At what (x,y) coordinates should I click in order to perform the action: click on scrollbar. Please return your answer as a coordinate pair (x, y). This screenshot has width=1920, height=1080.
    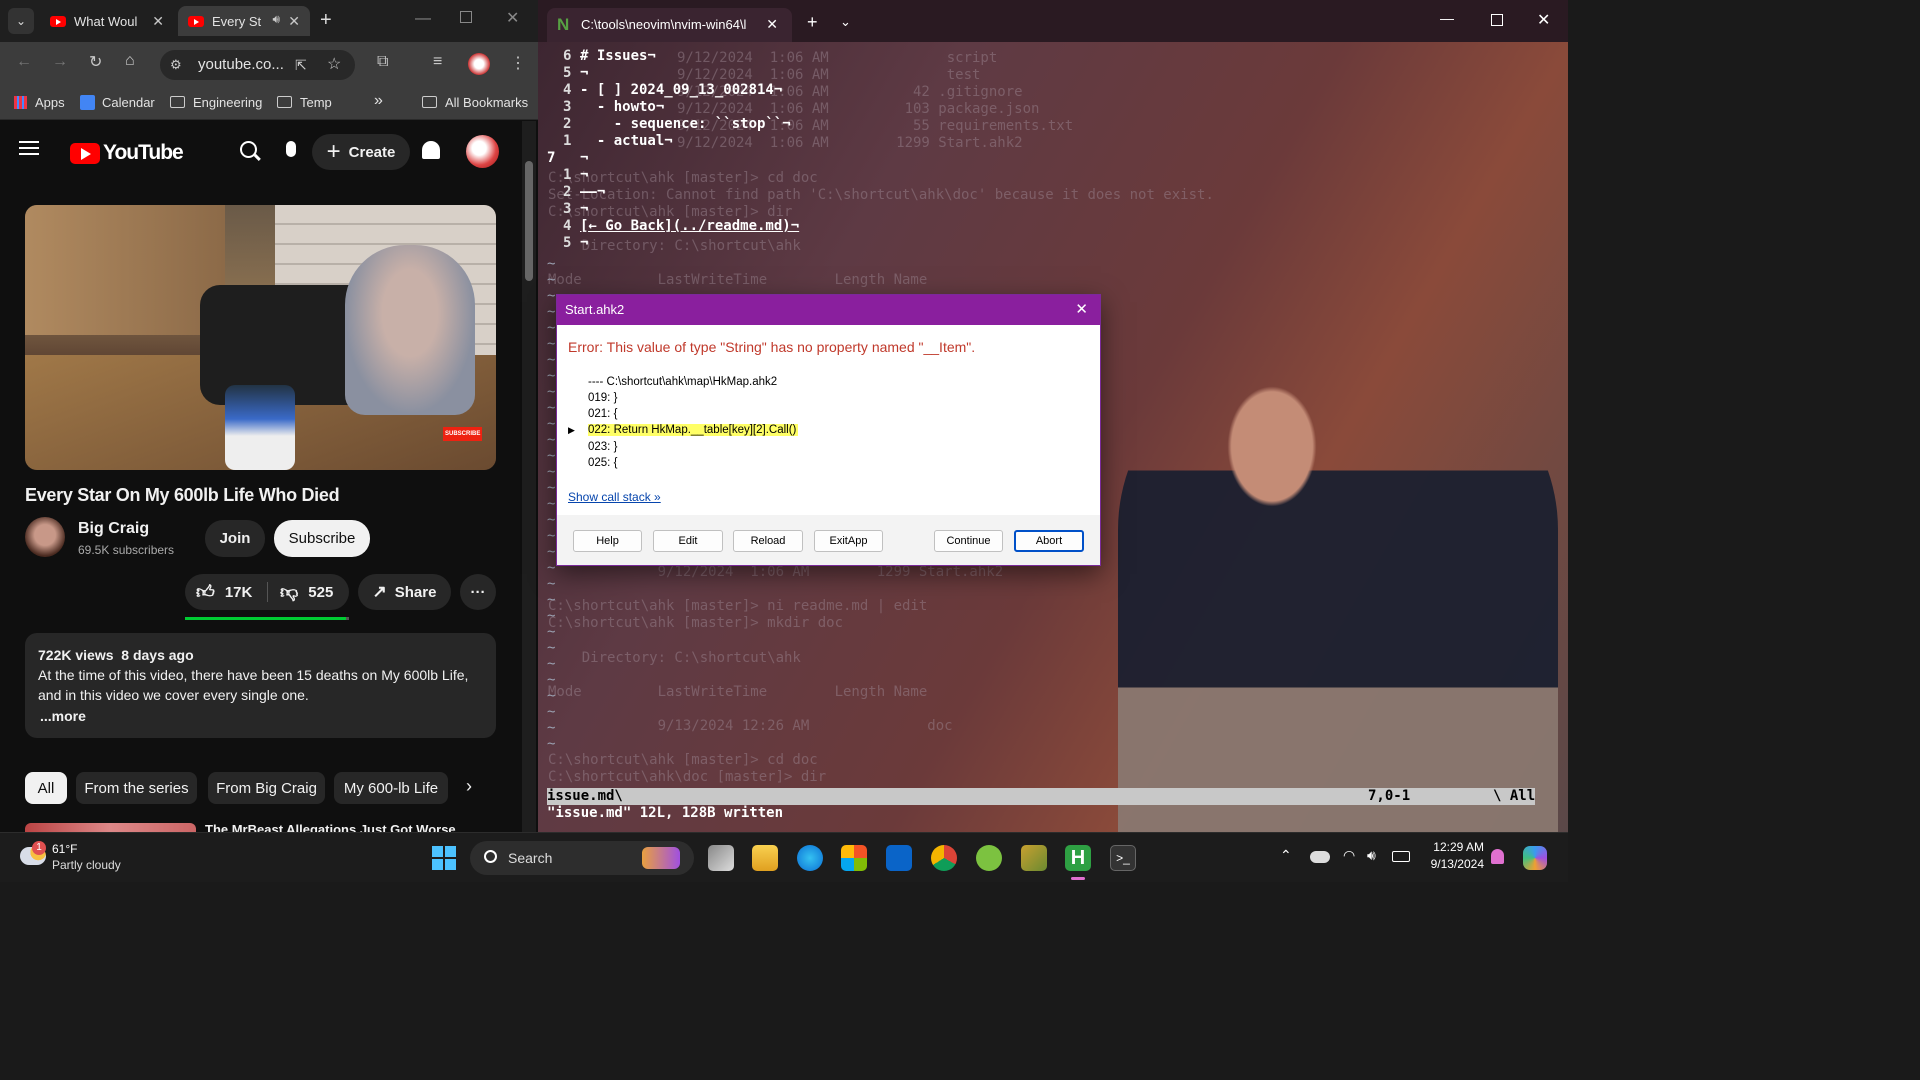
    Looking at the image, I should click on (529, 476).